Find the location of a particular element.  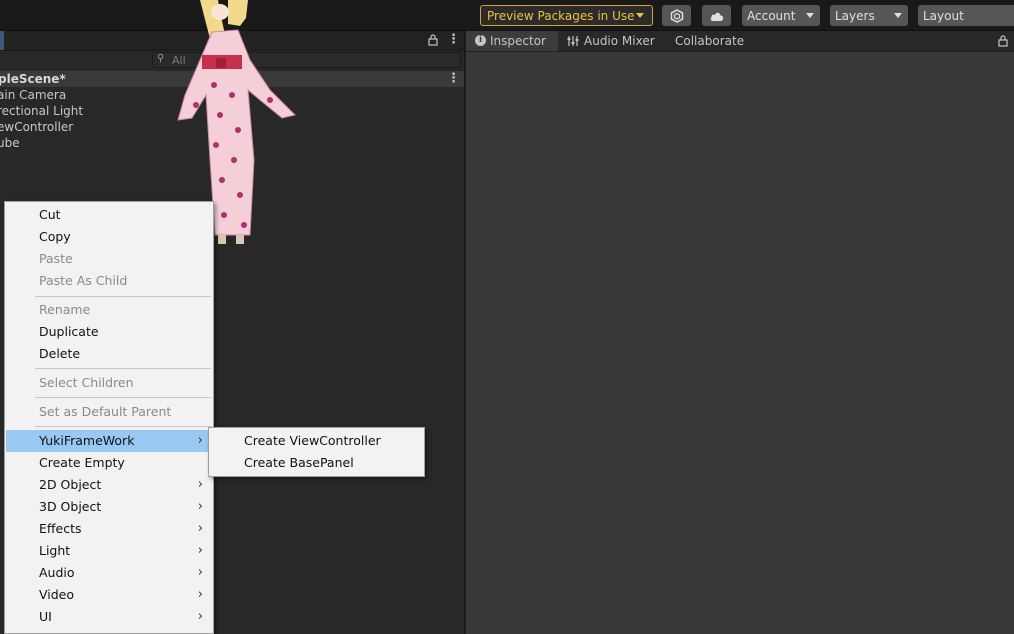

tab-inspector-label: Inspector is located at coordinates (518, 41).